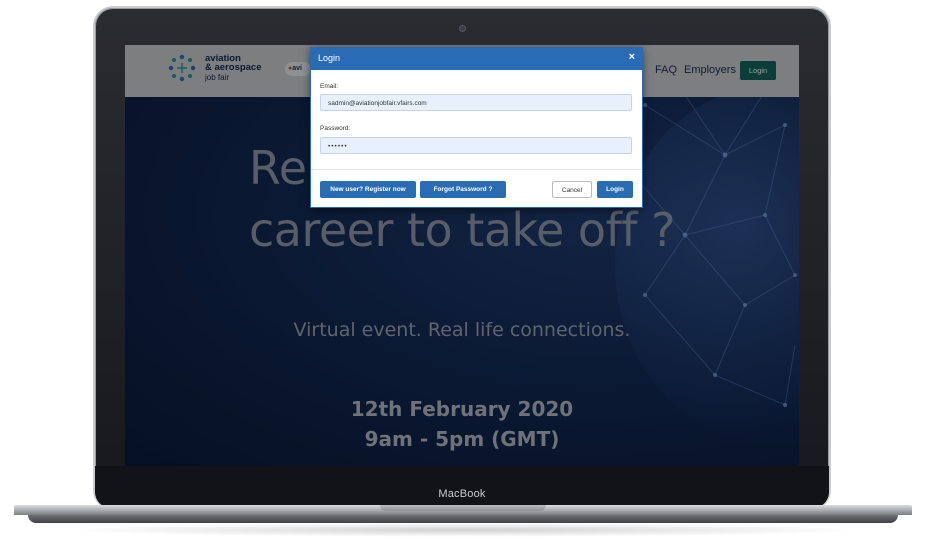  I want to click on login-modal-header: Login ×, so click(476, 59).